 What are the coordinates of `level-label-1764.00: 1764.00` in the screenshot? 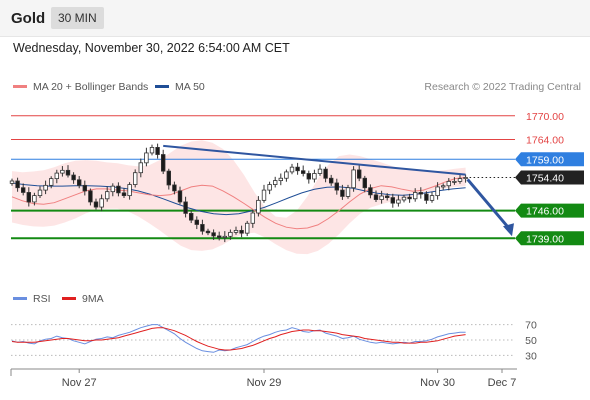 It's located at (545, 141).